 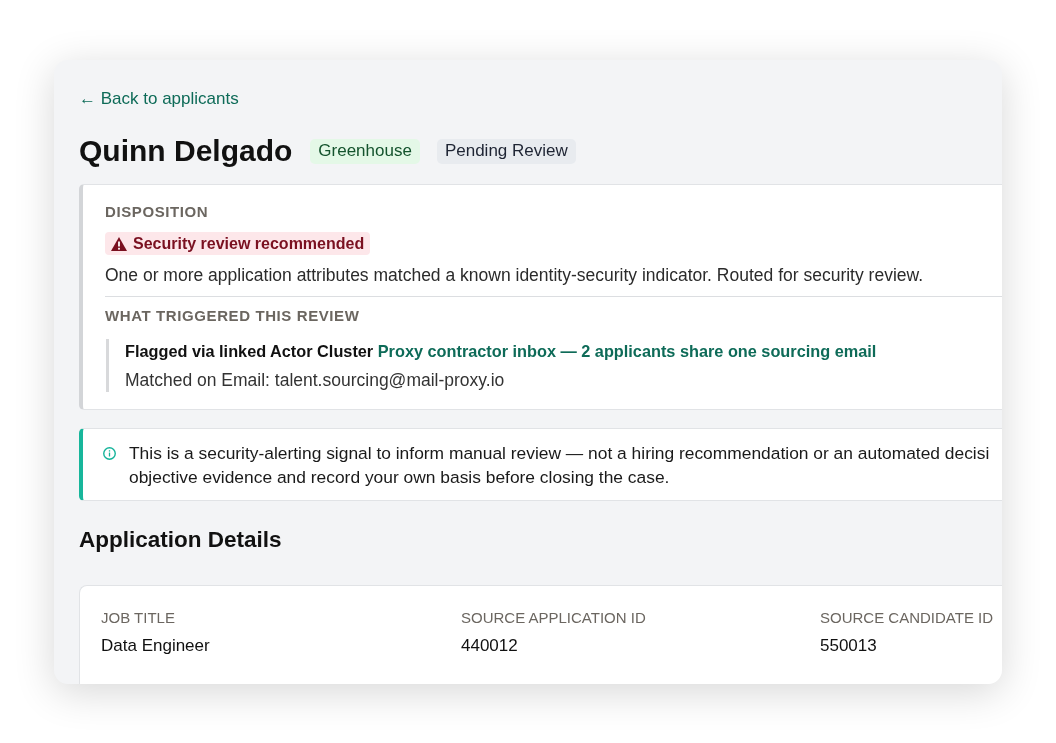 I want to click on field-value: Data Engineer, so click(x=155, y=646).